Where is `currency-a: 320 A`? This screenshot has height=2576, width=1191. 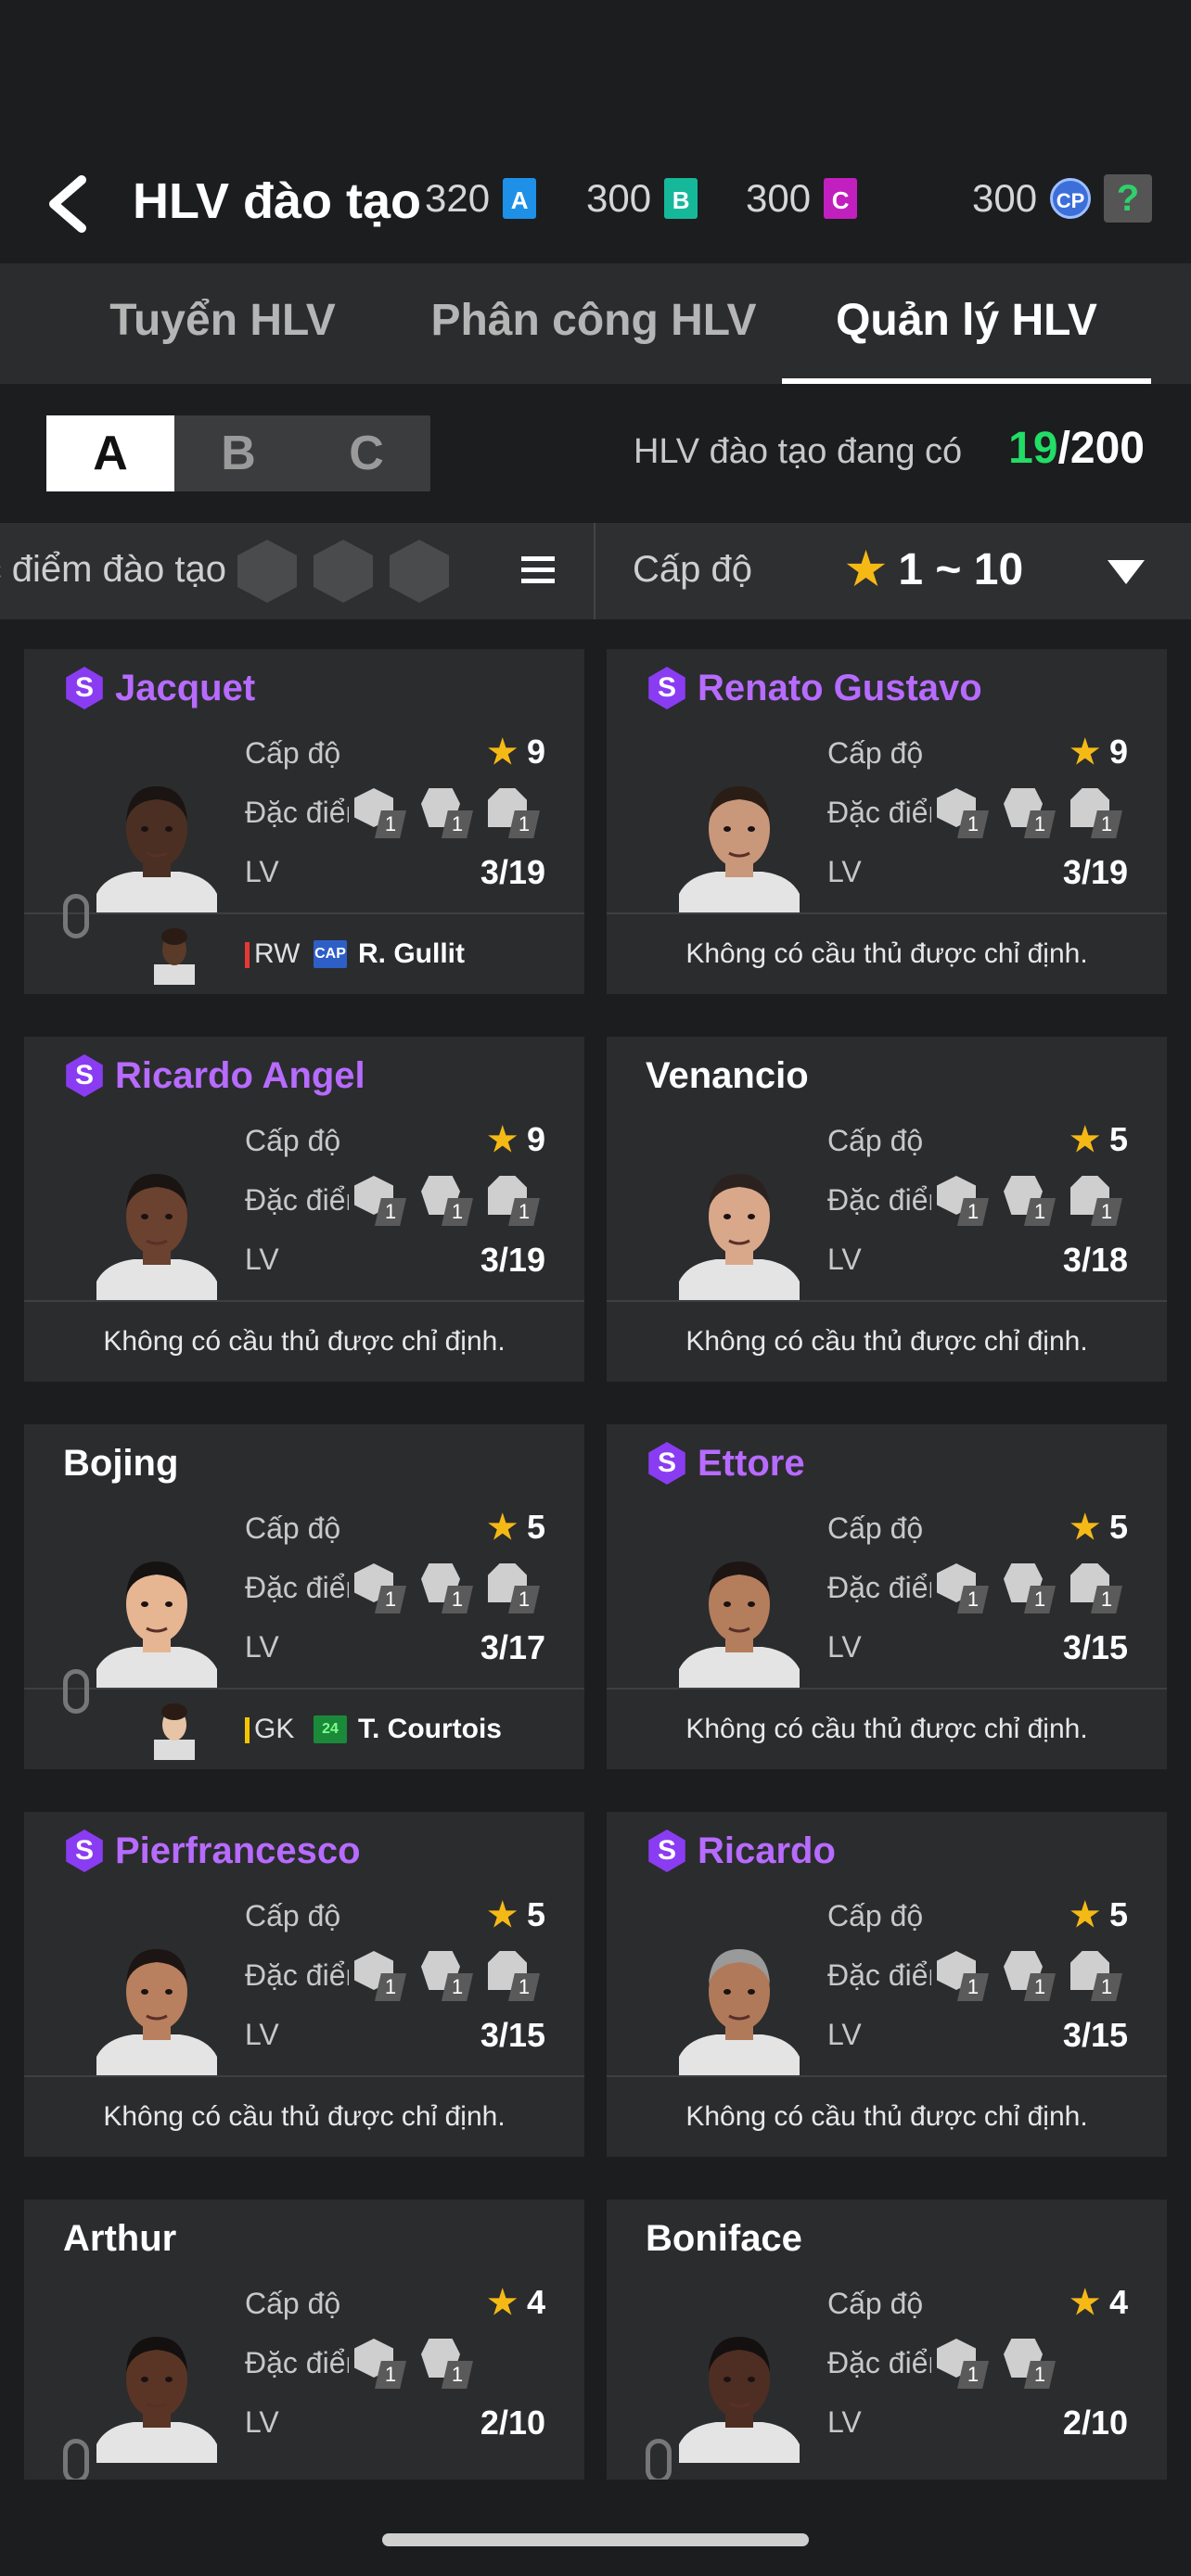
currency-a: 320 A is located at coordinates (481, 198).